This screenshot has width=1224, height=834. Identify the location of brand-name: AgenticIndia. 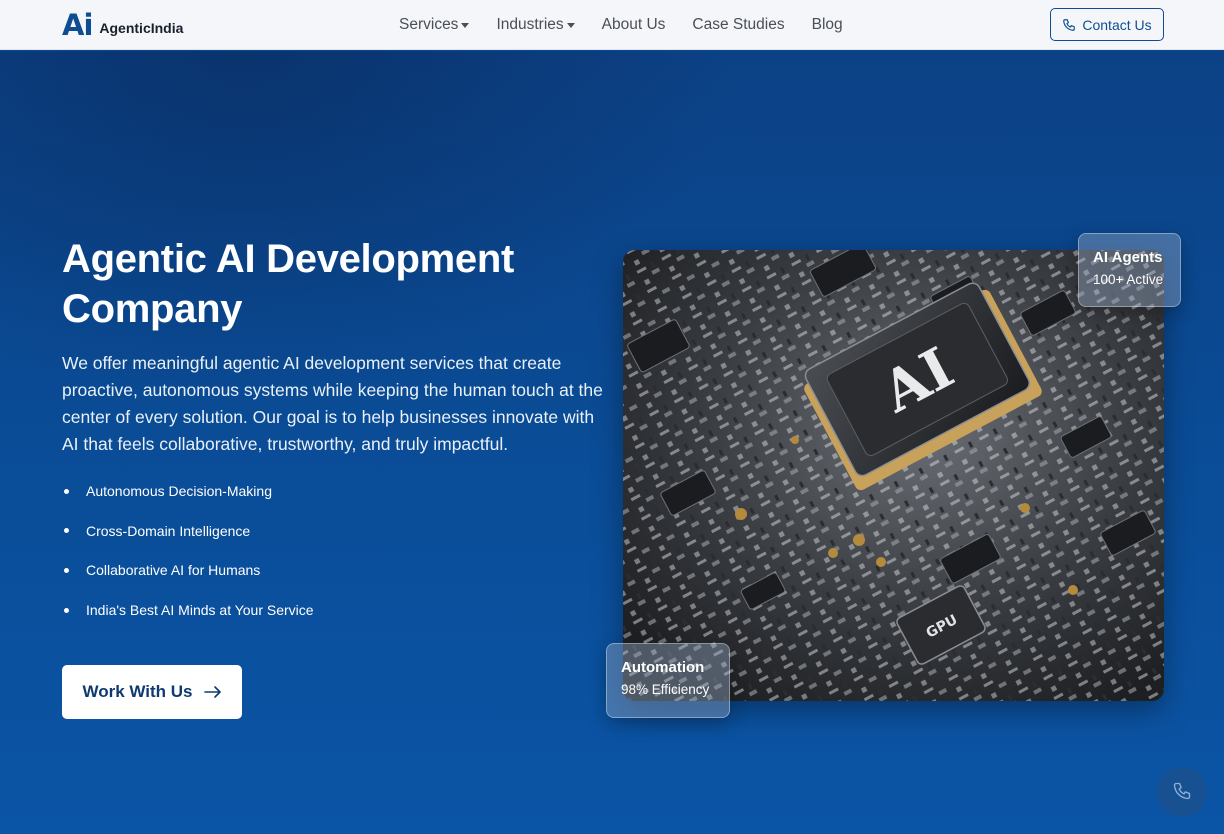
(141, 27).